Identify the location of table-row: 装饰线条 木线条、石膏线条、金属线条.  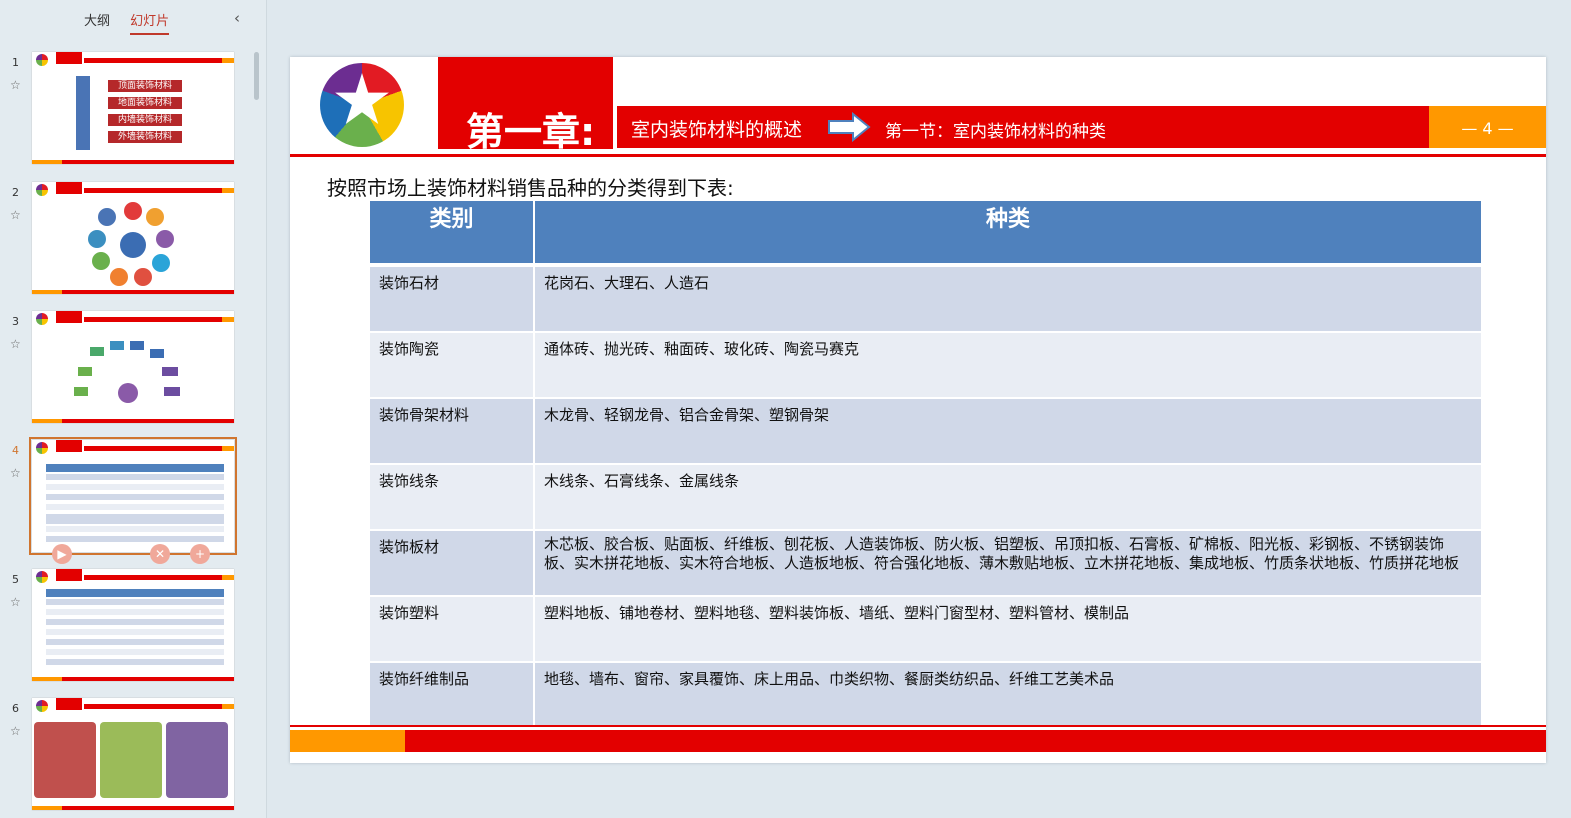
(925, 497).